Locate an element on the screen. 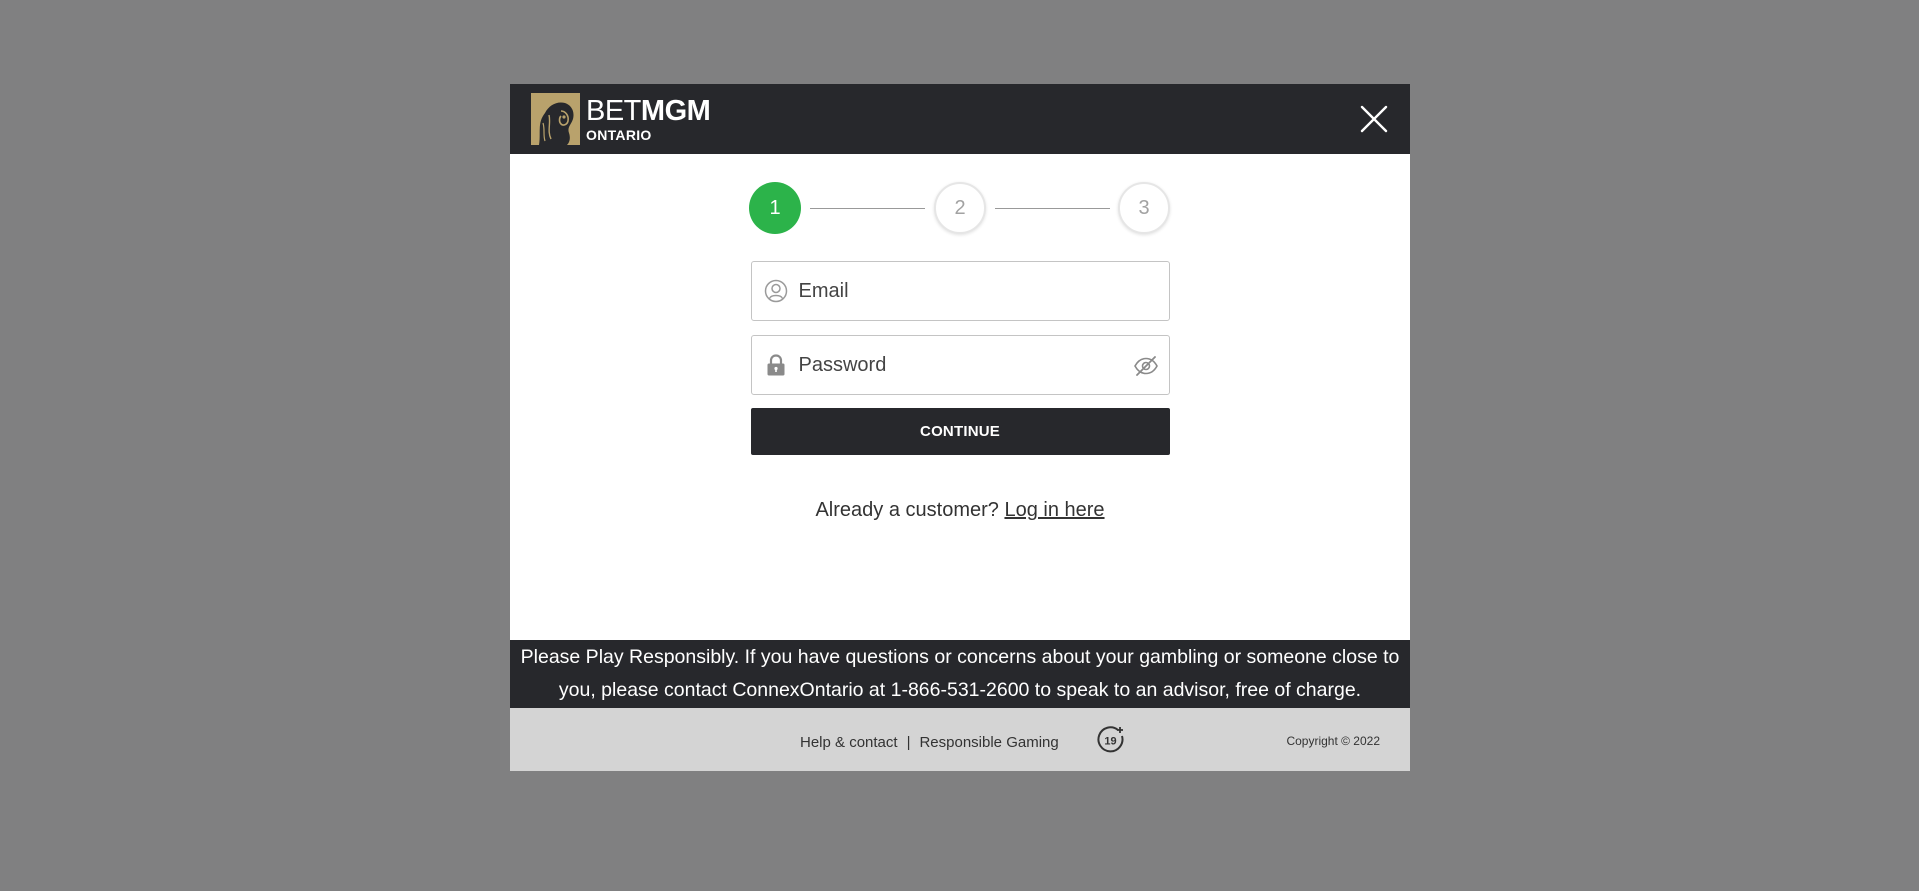  copyright-text: Copyright © 2022 is located at coordinates (1333, 741).